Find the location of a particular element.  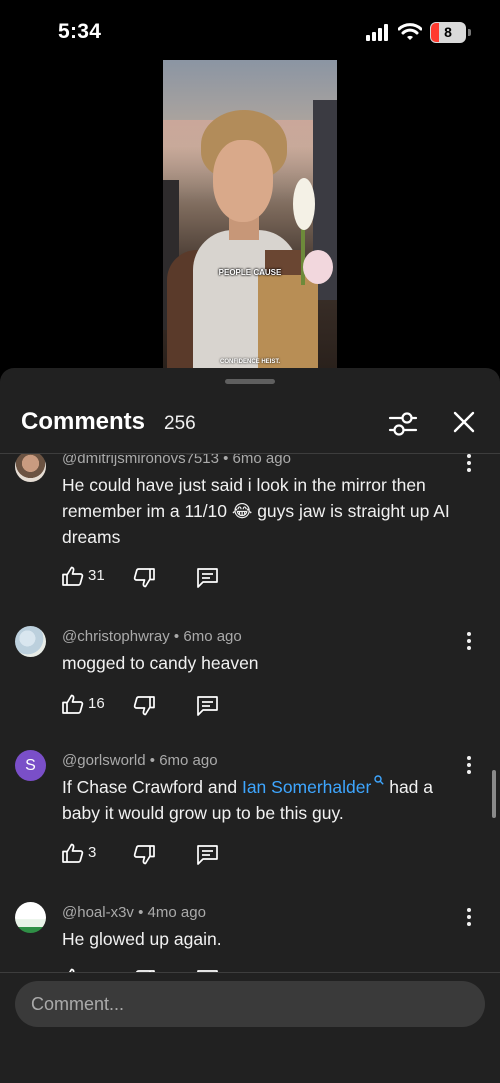

comment-input is located at coordinates (251, 1004).